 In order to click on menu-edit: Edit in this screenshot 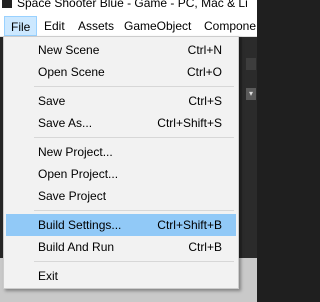, I will do `click(54, 26)`.